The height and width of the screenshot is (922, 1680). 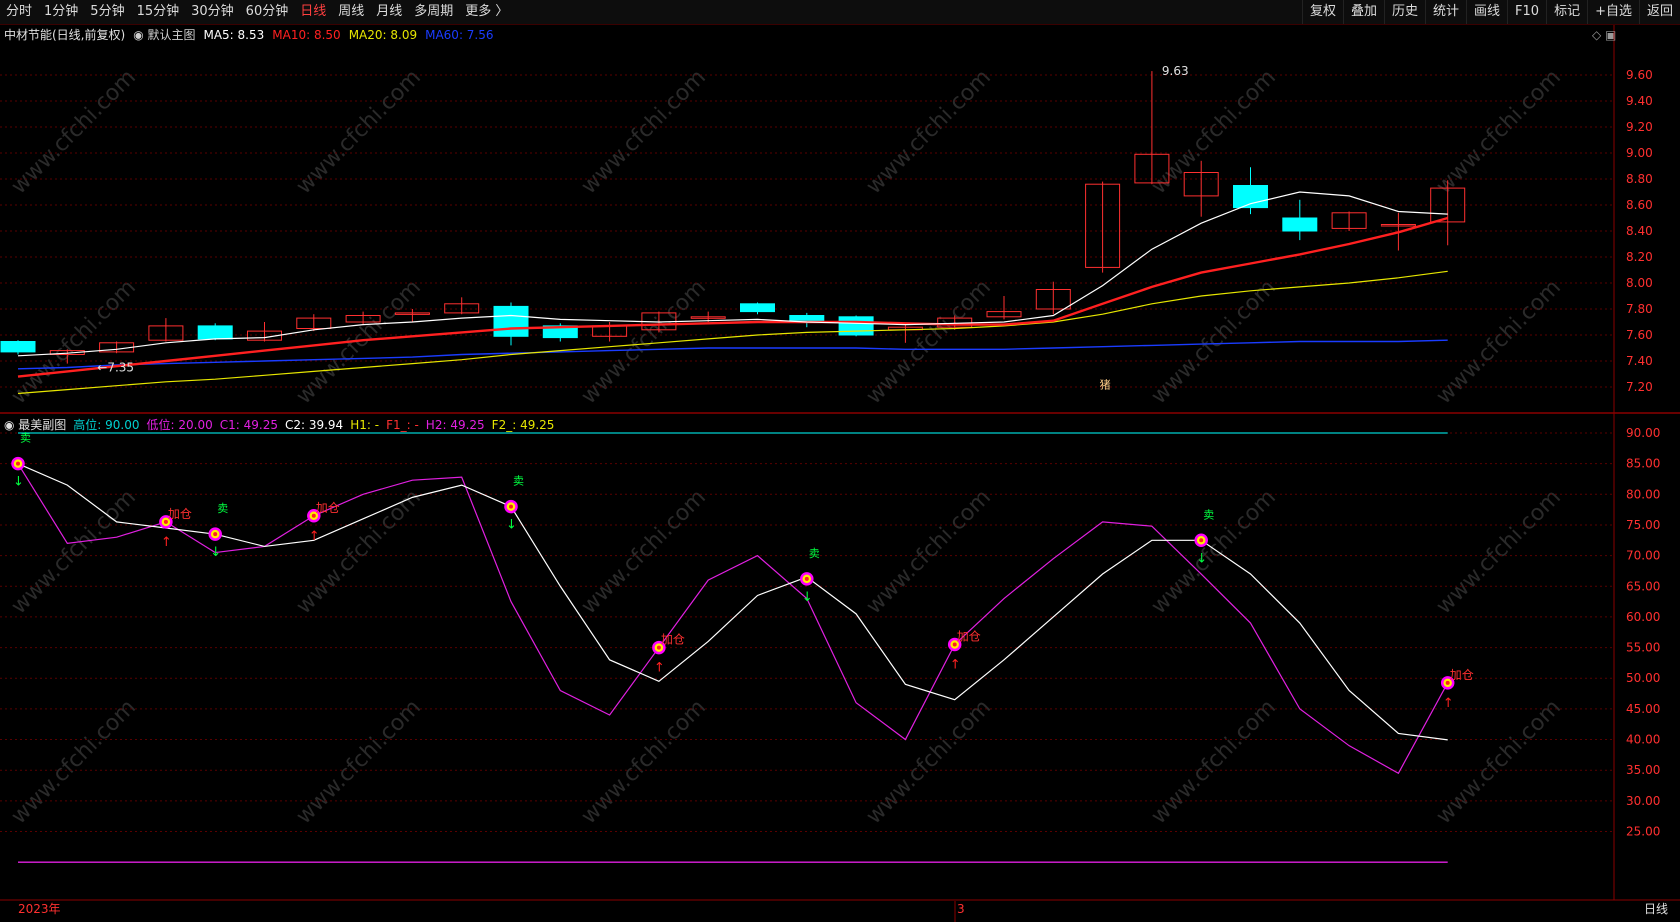 What do you see at coordinates (306, 35) in the screenshot?
I see `ma-legend-1: MA10: 8.50` at bounding box center [306, 35].